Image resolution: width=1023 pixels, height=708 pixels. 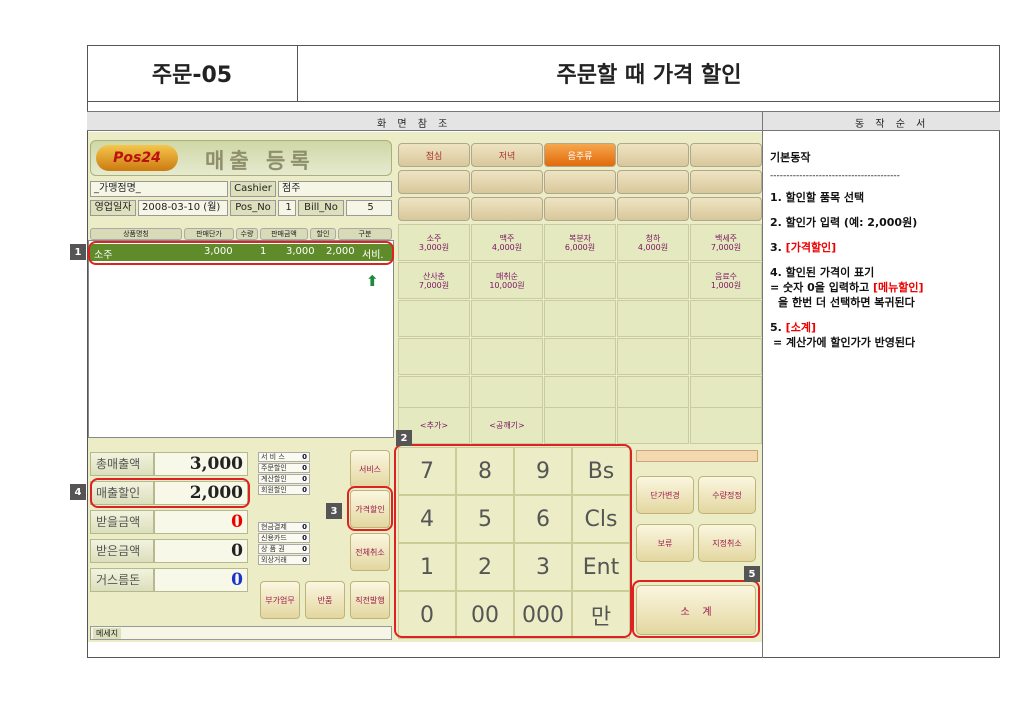 What do you see at coordinates (273, 549) in the screenshot?
I see `mini-label: 상 품 권` at bounding box center [273, 549].